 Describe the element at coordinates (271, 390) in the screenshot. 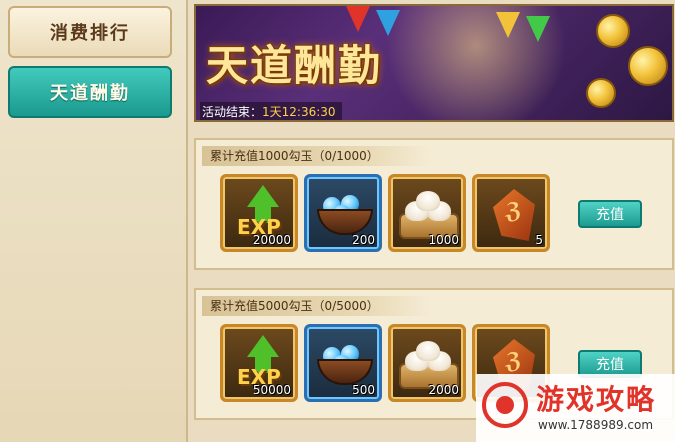

I see `reward-quantity: 50000` at that location.